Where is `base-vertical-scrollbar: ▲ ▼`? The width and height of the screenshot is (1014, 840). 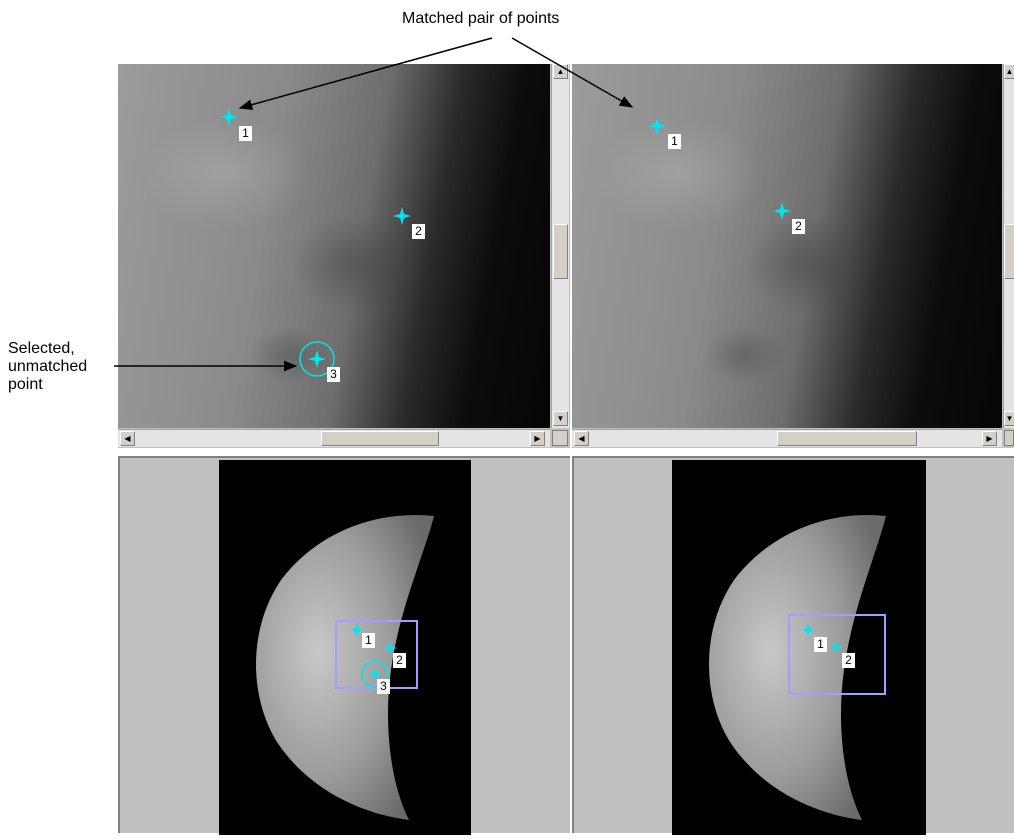 base-vertical-scrollbar: ▲ ▼ is located at coordinates (1008, 246).